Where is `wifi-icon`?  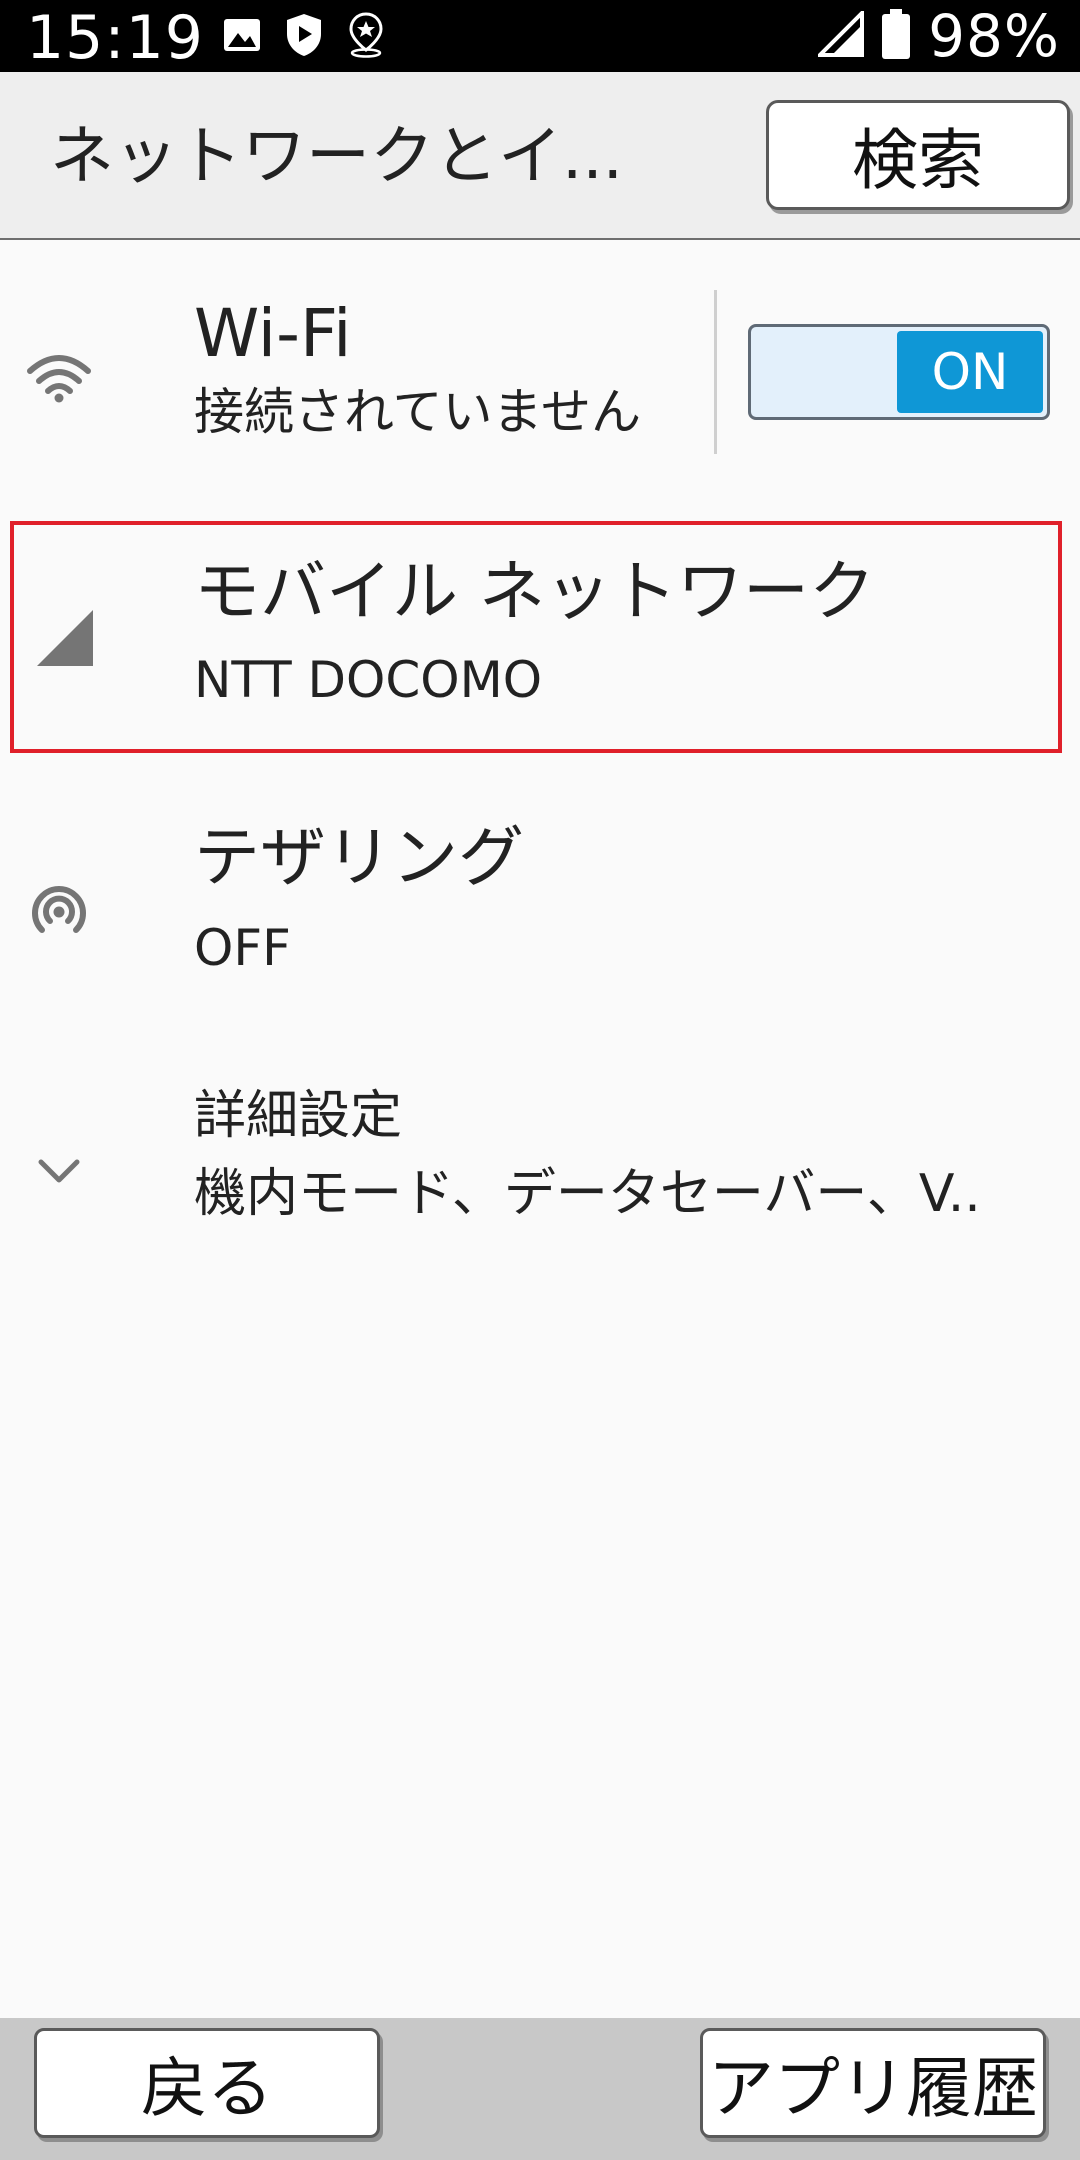 wifi-icon is located at coordinates (59, 377).